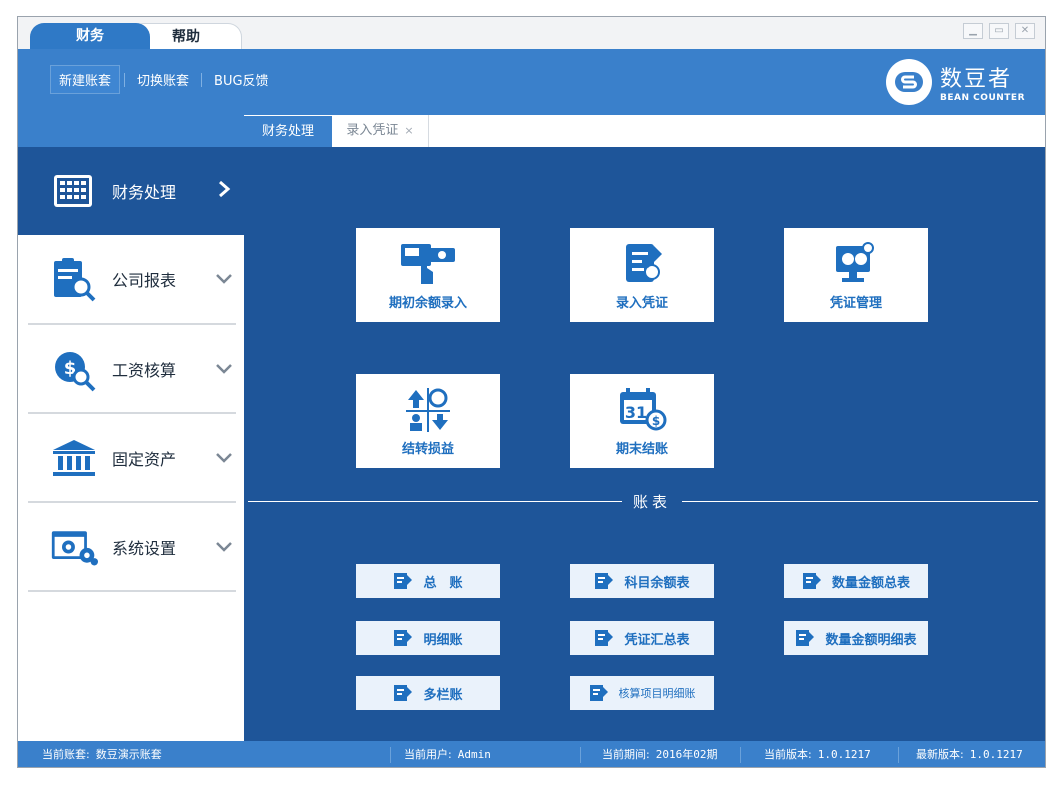 This screenshot has width=1062, height=786. I want to click on document-tabs: 财务处理 录入凭证 ×, so click(644, 131).